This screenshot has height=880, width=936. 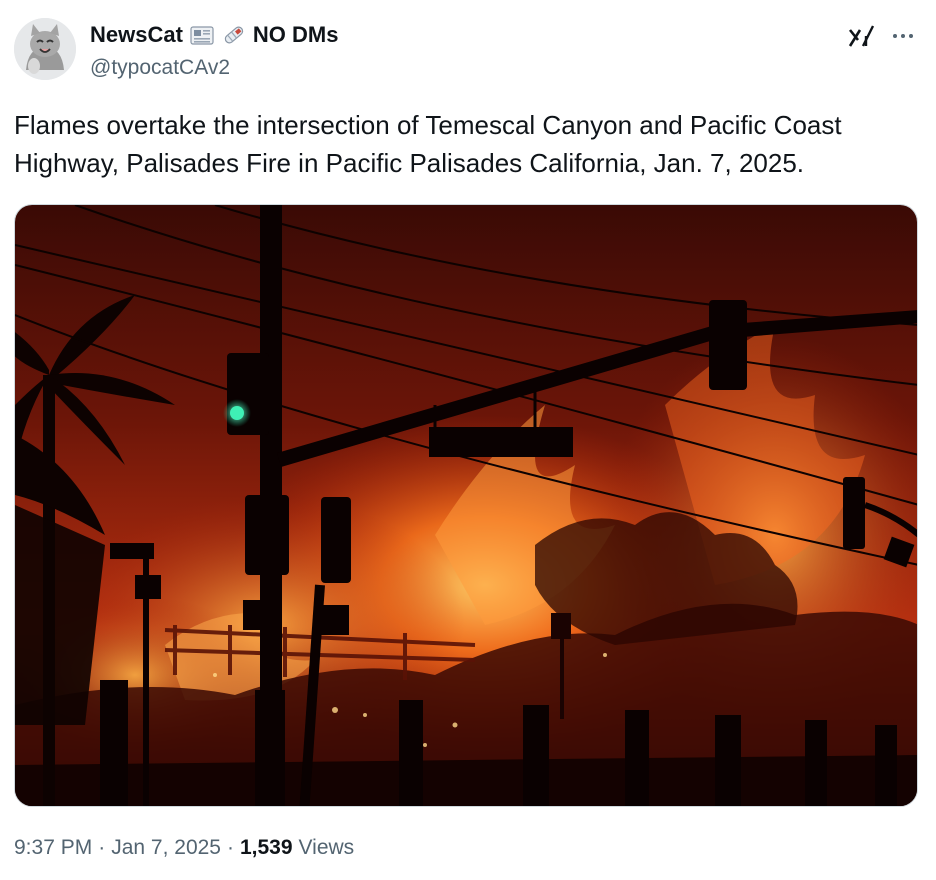 What do you see at coordinates (166, 848) in the screenshot?
I see `tweet-date: Jan 7, 2025` at bounding box center [166, 848].